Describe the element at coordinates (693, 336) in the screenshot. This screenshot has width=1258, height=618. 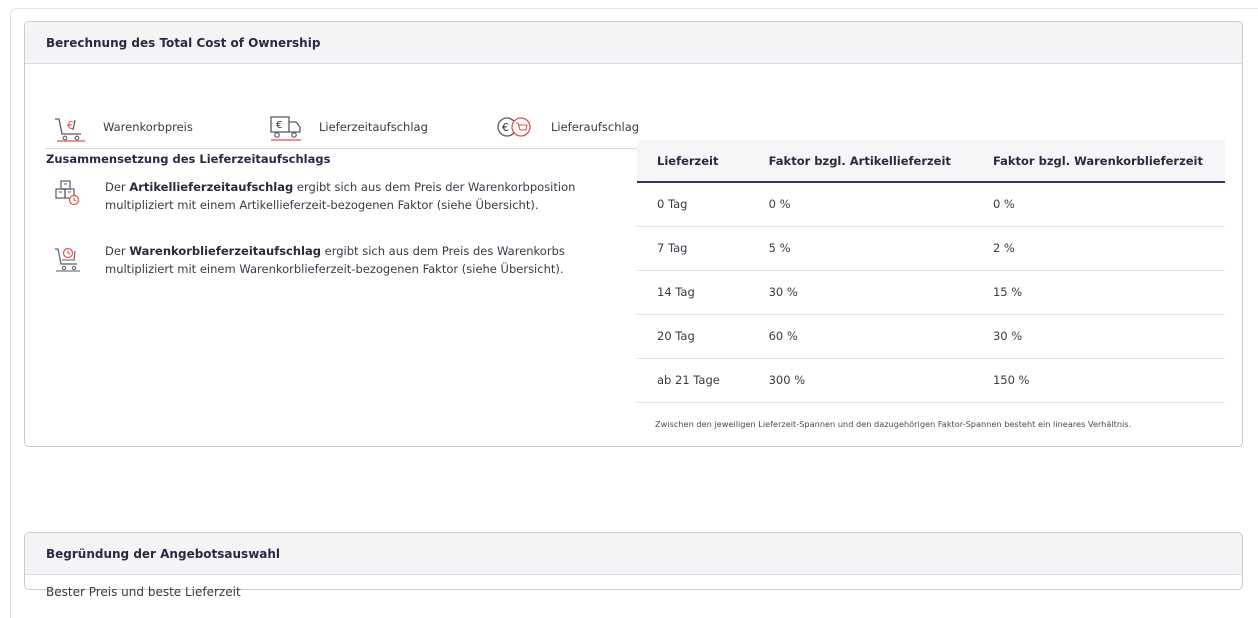
I see `cell-lieferzeit: 20 Tag` at that location.